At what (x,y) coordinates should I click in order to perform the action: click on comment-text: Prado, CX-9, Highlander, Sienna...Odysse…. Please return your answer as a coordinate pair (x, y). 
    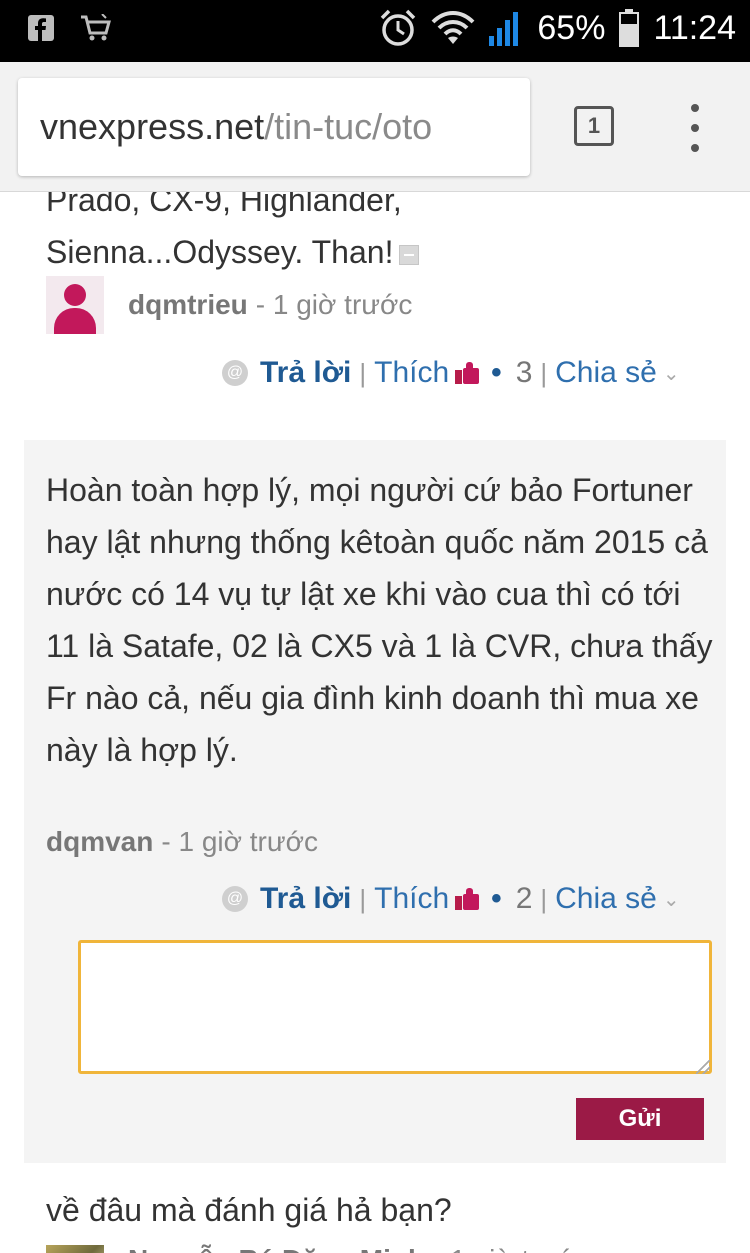
    Looking at the image, I should click on (386, 235).